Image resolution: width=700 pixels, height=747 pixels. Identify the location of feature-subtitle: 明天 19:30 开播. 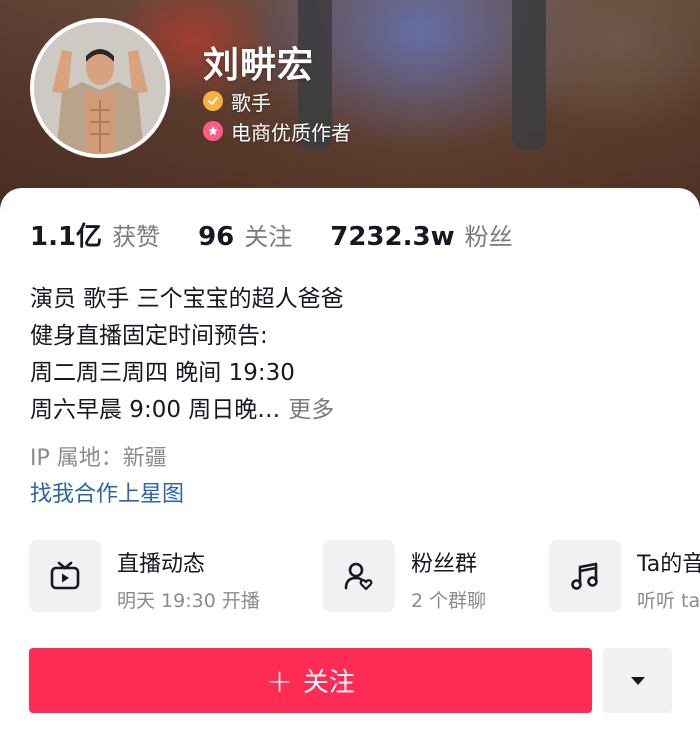
(188, 601).